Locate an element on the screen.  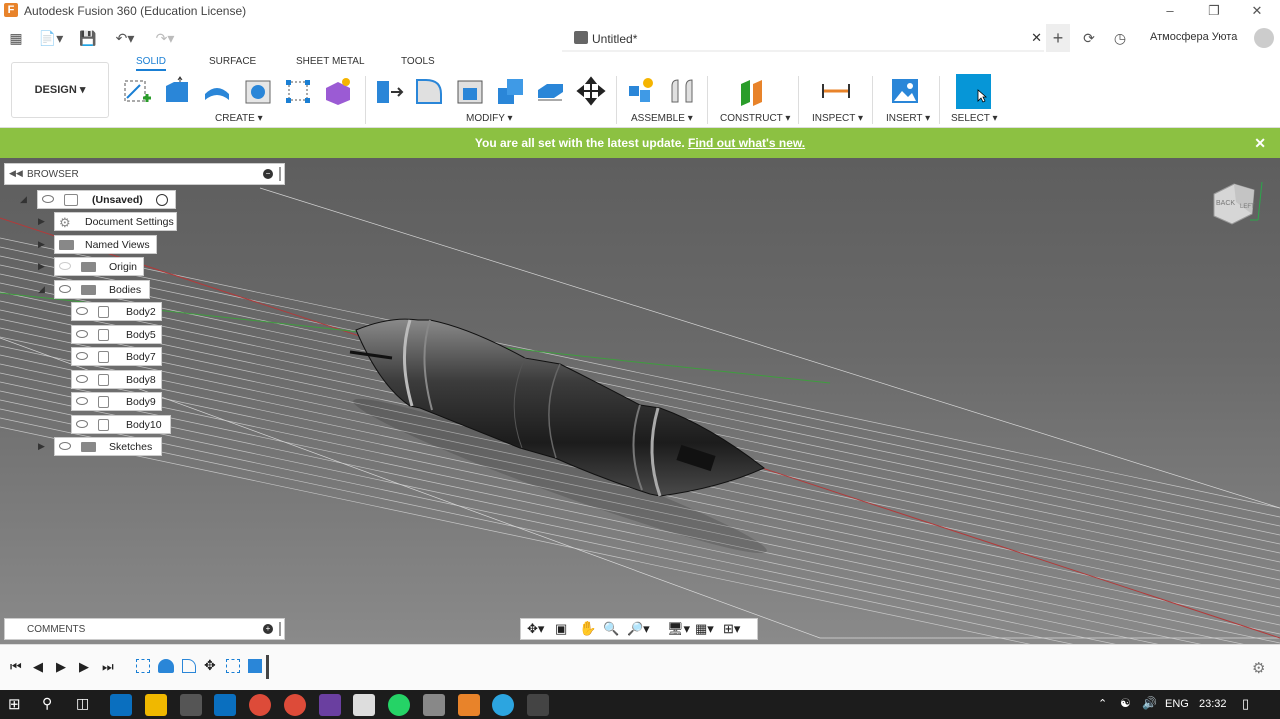
chrome-icon is located at coordinates (260, 705).